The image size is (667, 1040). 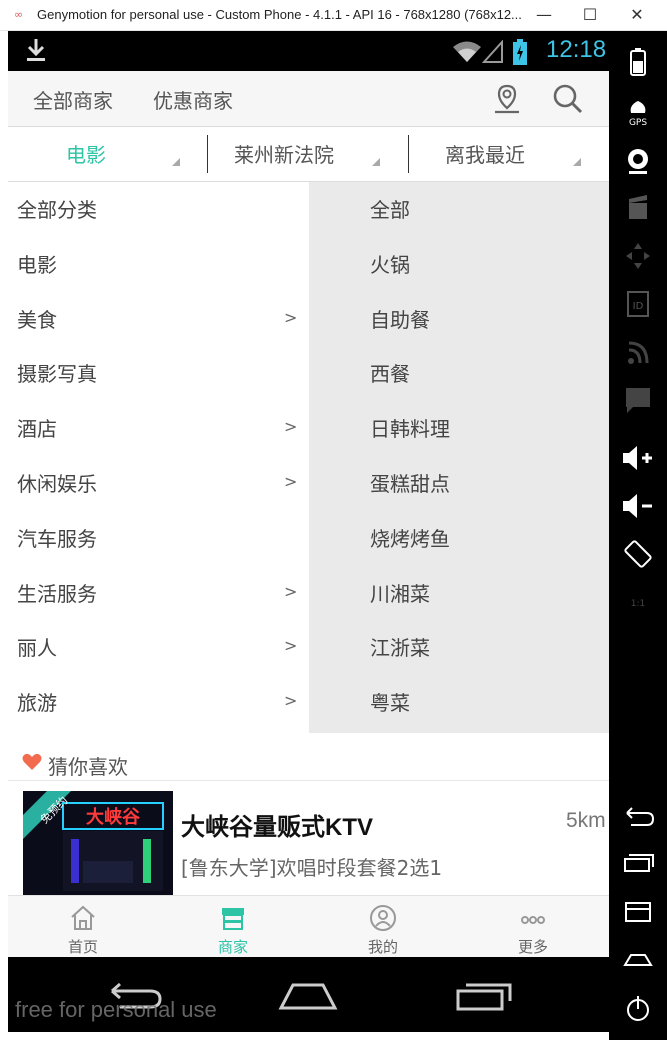 What do you see at coordinates (637, 15) in the screenshot?
I see `close-window-button: ✕` at bounding box center [637, 15].